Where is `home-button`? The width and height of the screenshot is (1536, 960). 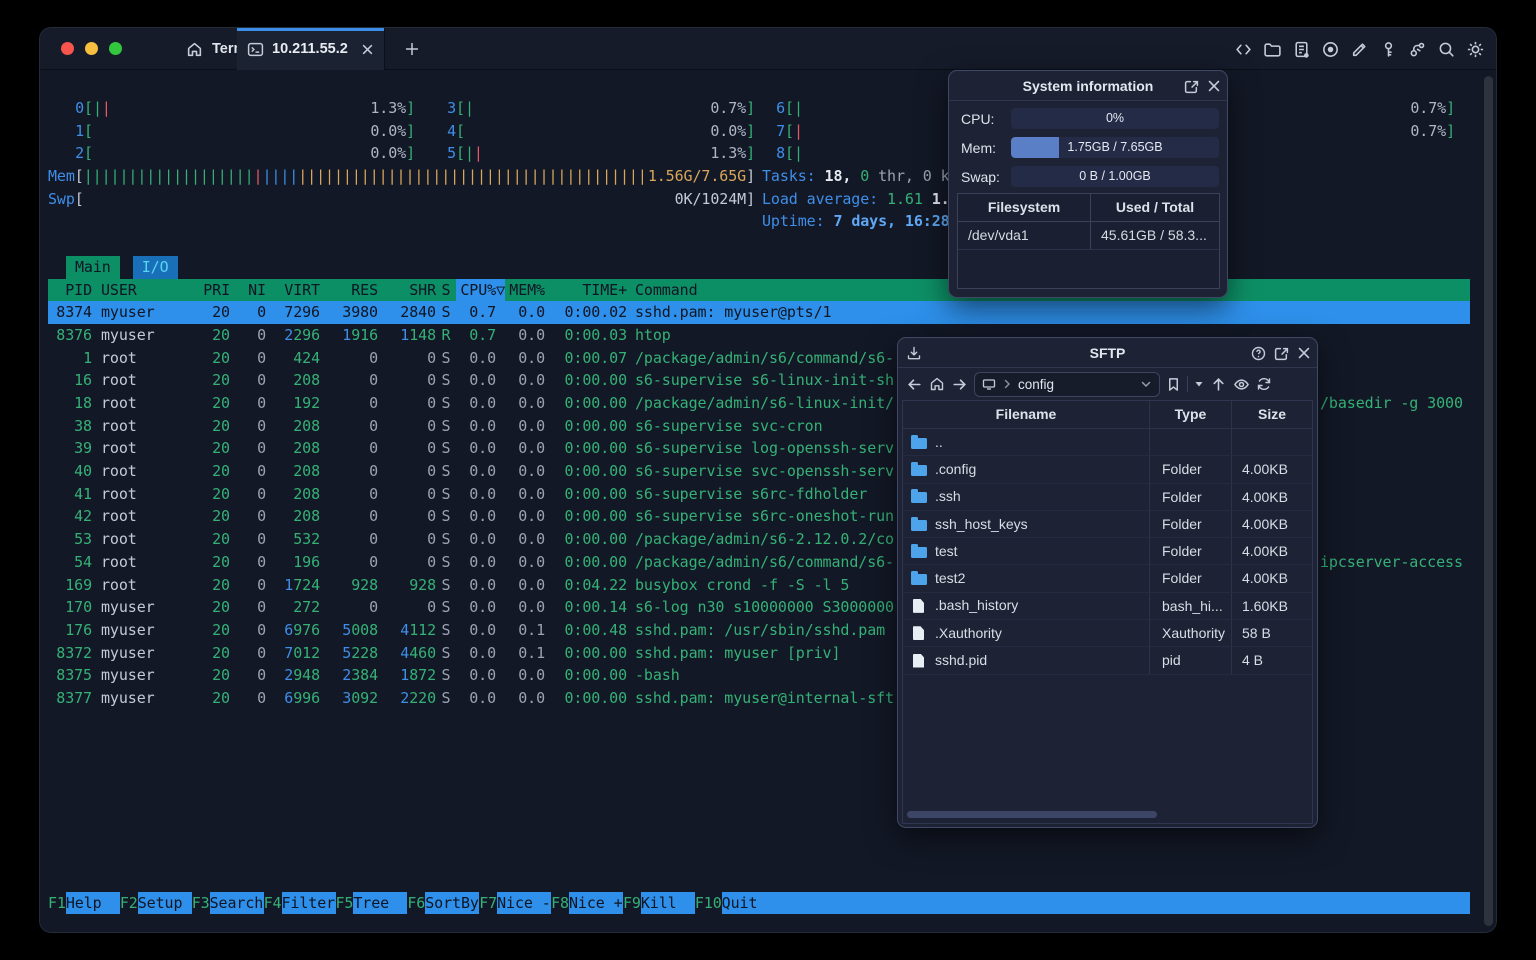 home-button is located at coordinates (937, 384).